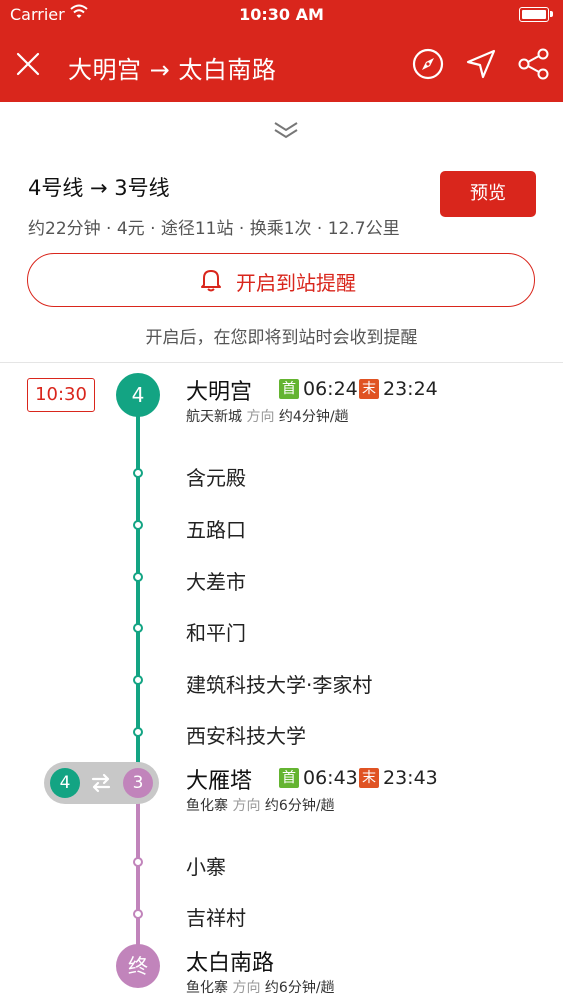  I want to click on share-icon, so click(534, 64).